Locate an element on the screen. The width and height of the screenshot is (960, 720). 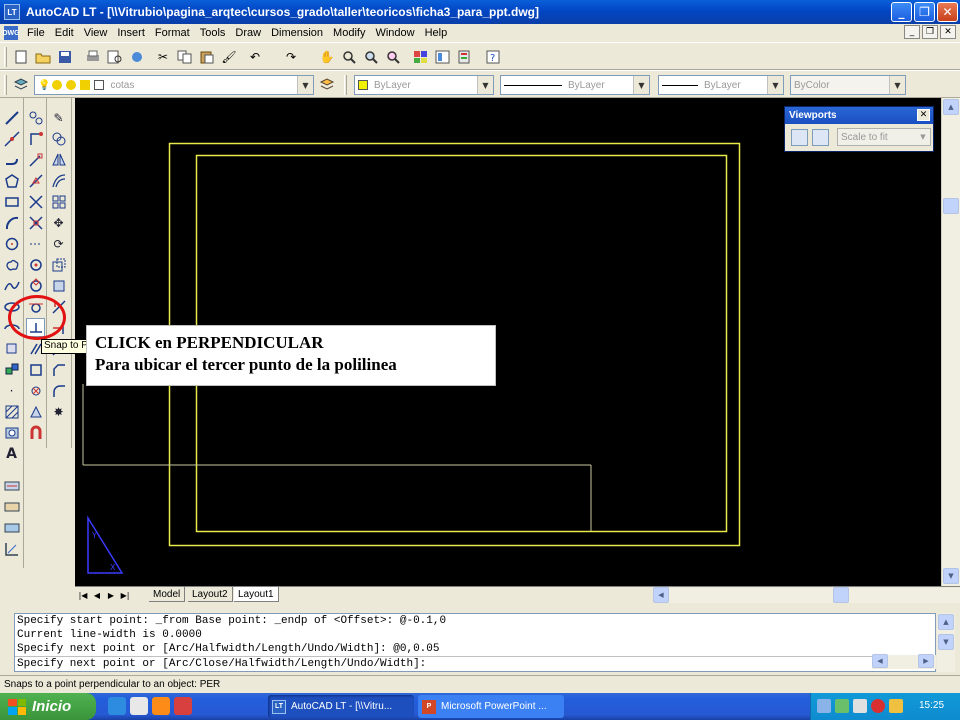
snap-node-icon is located at coordinates (35, 390).